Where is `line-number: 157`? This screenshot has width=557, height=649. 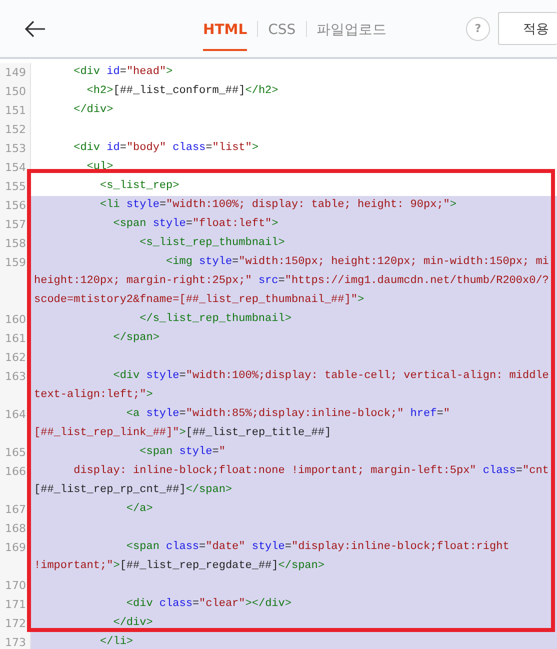
line-number: 157 is located at coordinates (15, 224).